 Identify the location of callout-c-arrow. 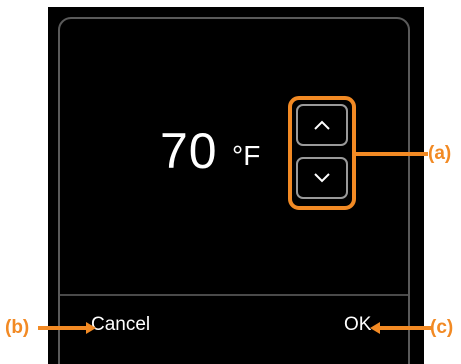
(375, 328).